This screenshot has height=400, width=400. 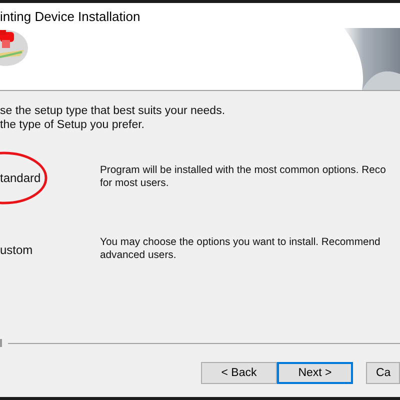 I want to click on option-description: advanced users., so click(x=139, y=255).